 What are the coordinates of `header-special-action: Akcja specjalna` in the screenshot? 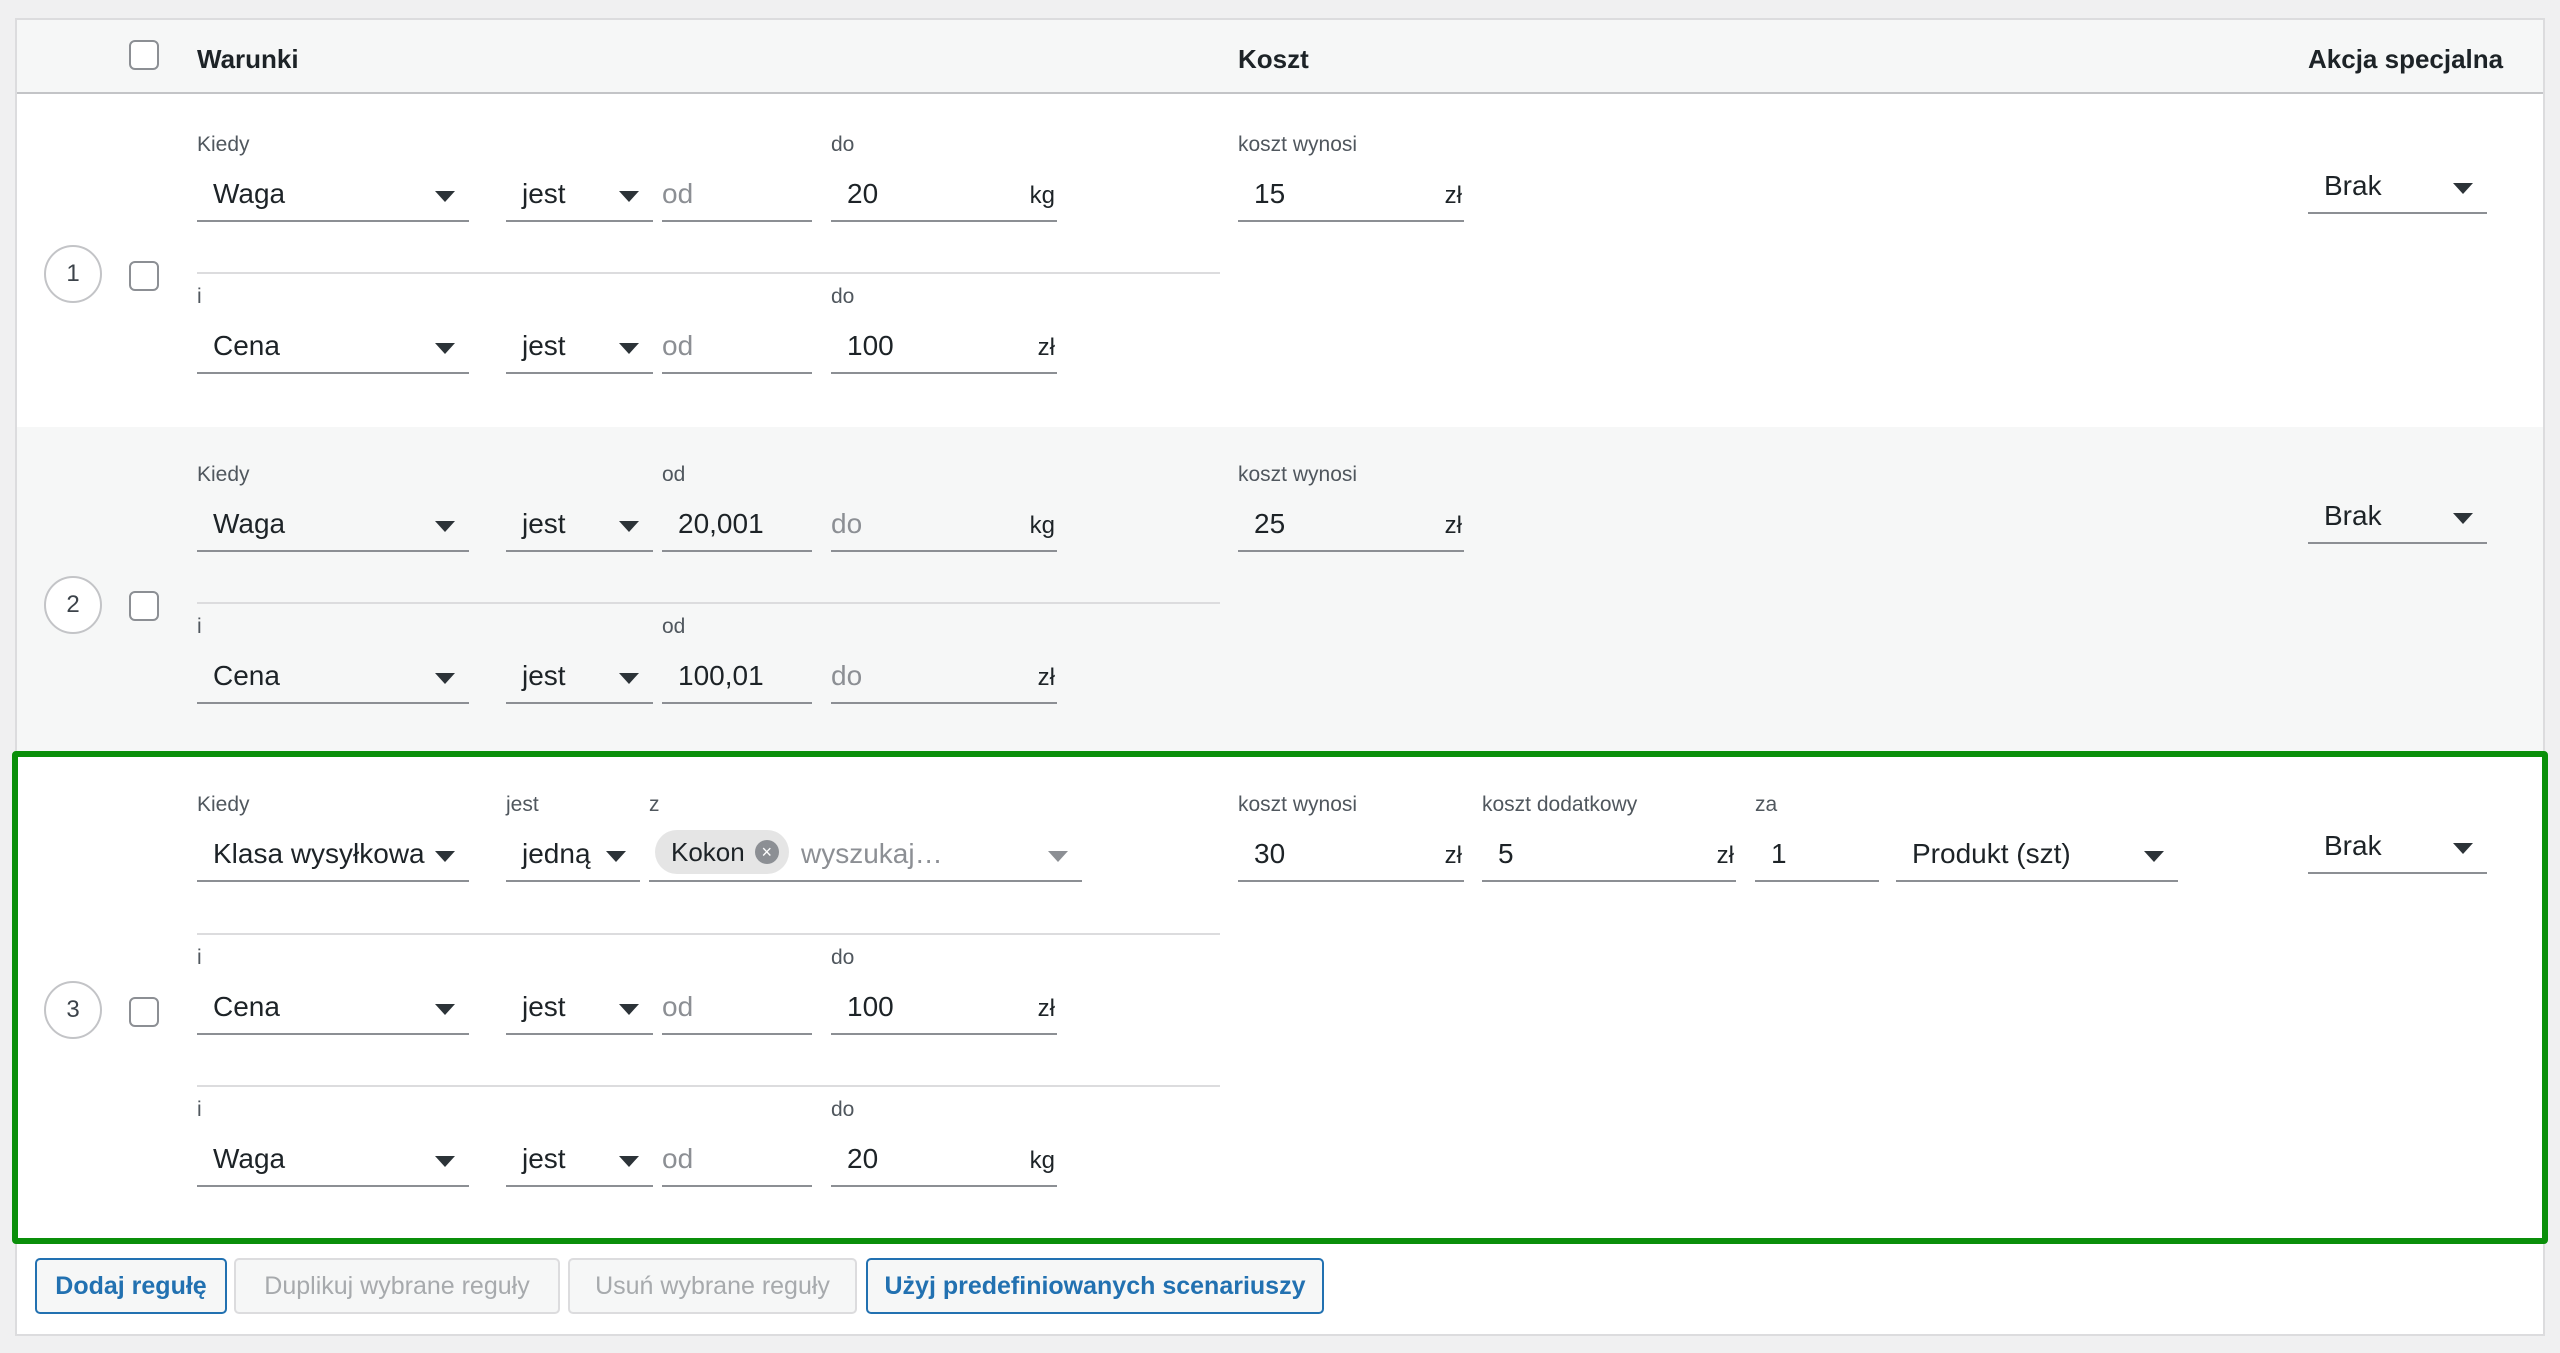 It's located at (2406, 59).